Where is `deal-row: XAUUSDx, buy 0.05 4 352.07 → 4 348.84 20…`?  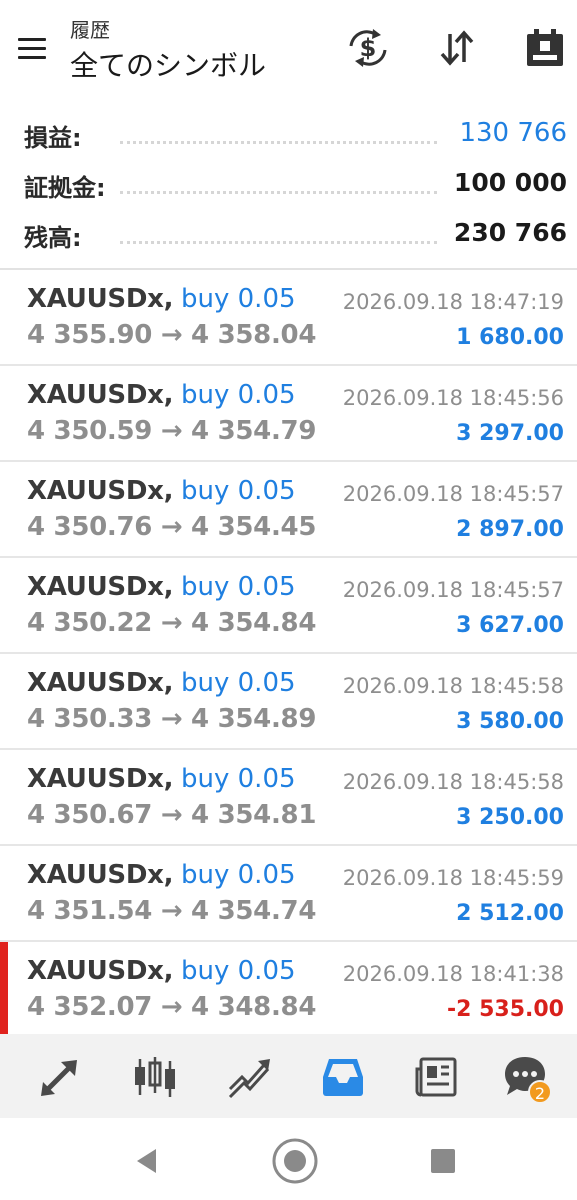
deal-row: XAUUSDx, buy 0.05 4 352.07 → 4 348.84 20… is located at coordinates (288, 990).